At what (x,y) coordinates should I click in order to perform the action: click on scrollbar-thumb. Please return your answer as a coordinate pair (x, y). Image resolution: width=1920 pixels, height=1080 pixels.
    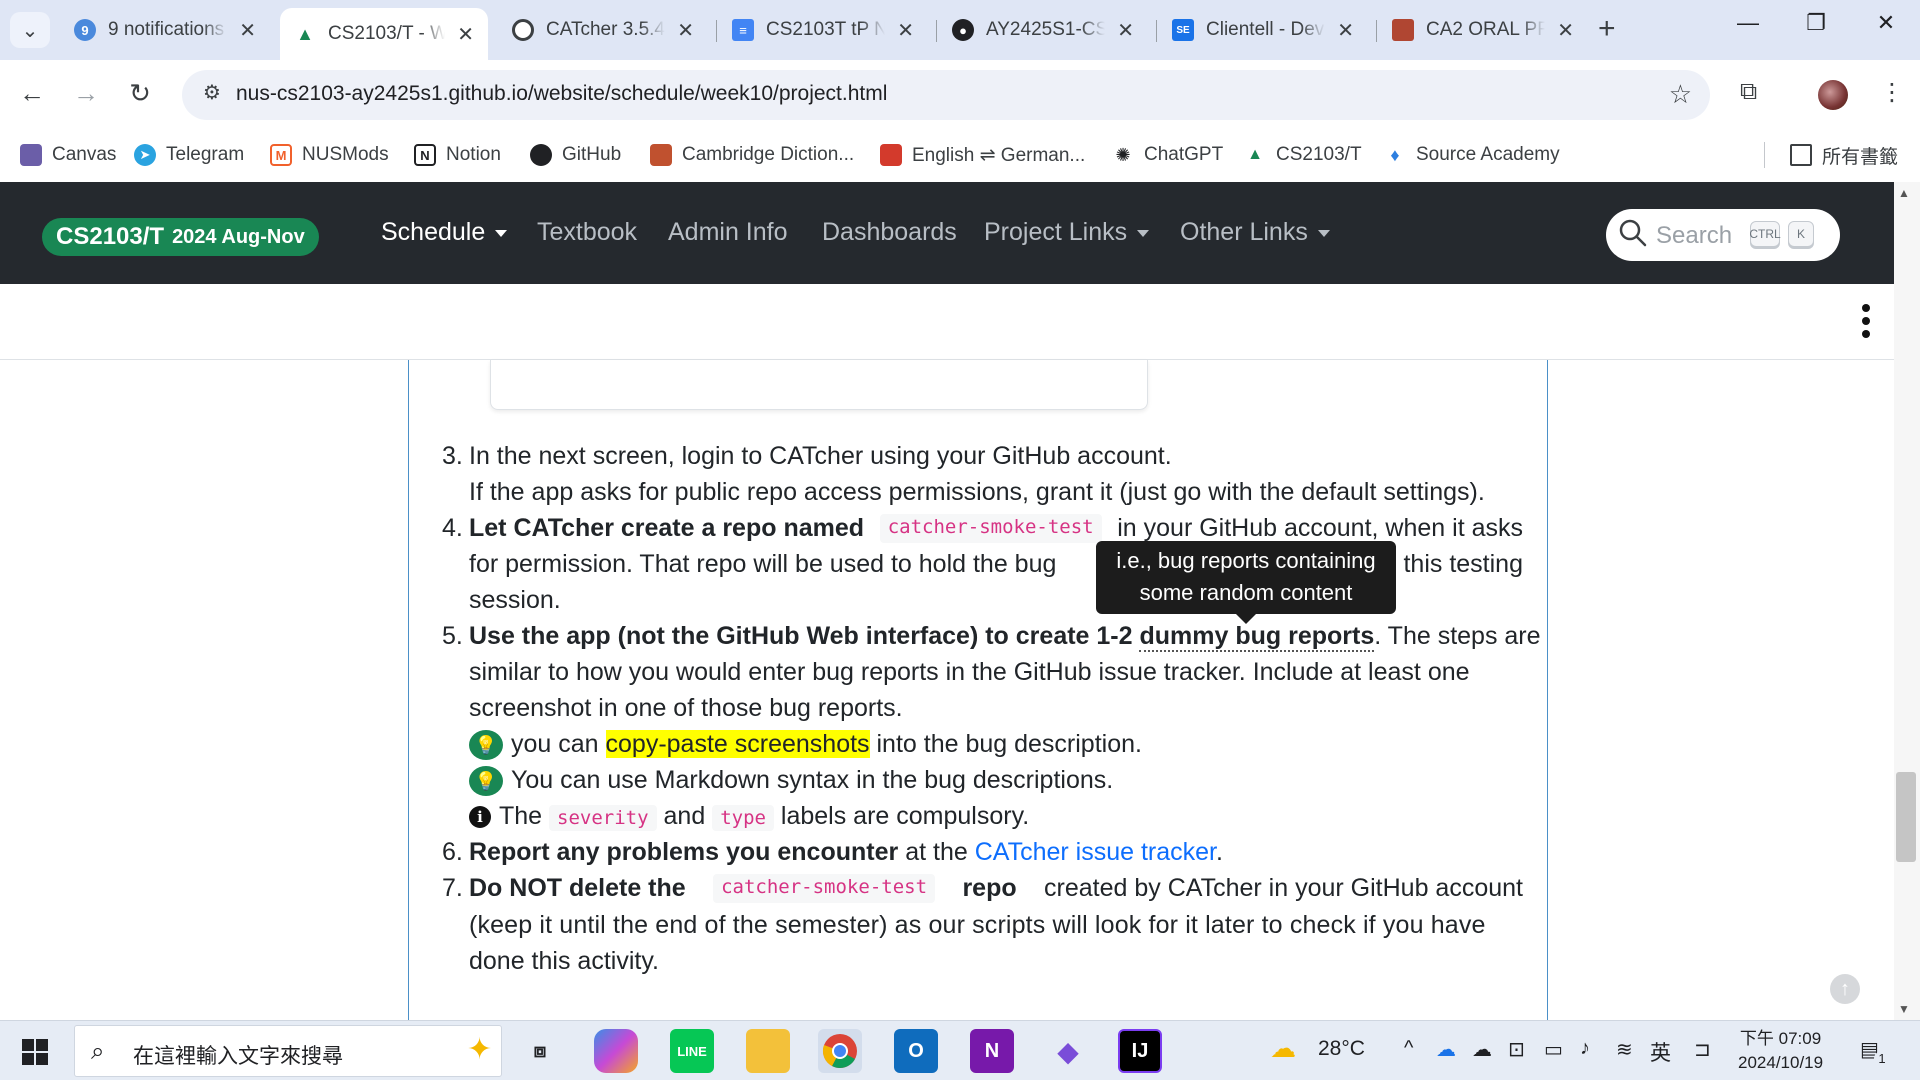
    Looking at the image, I should click on (1906, 817).